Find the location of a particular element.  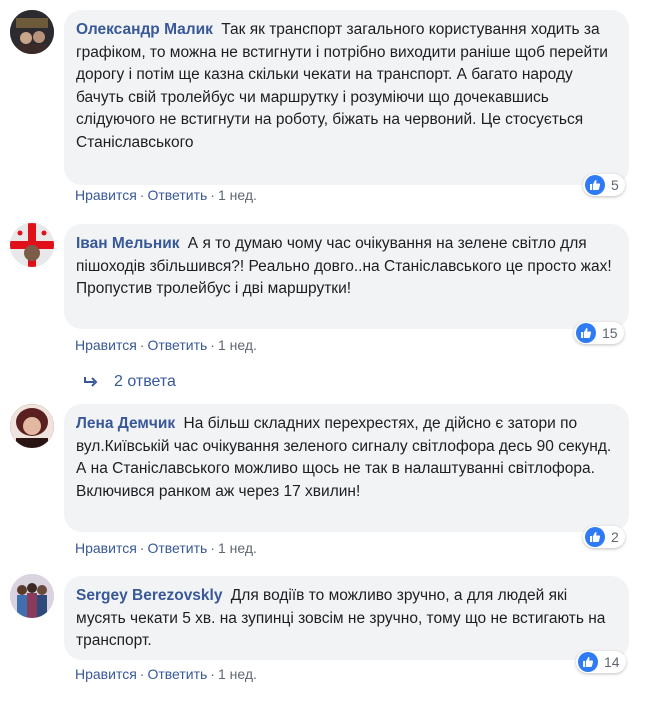

reaction-count: 2 is located at coordinates (604, 537).